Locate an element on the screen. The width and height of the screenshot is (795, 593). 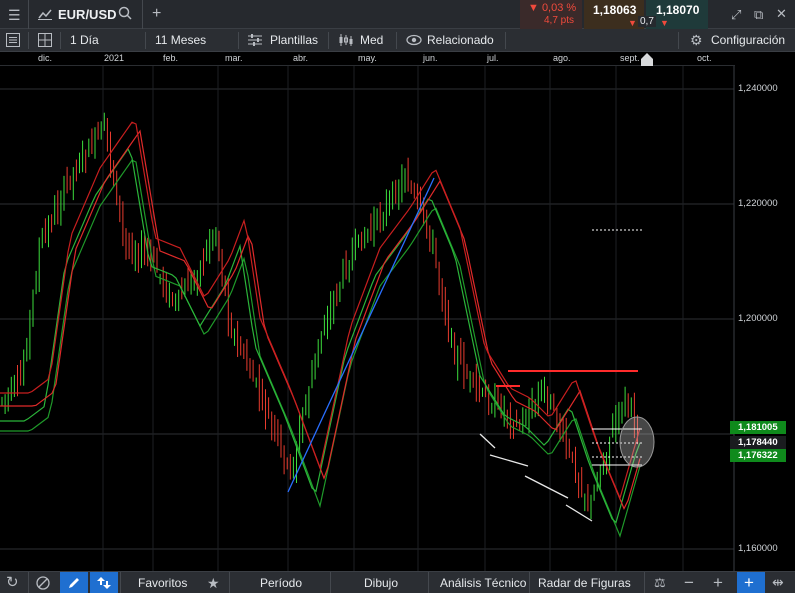
sell-price-button: 1,18063 ▼ is located at coordinates (614, 14).